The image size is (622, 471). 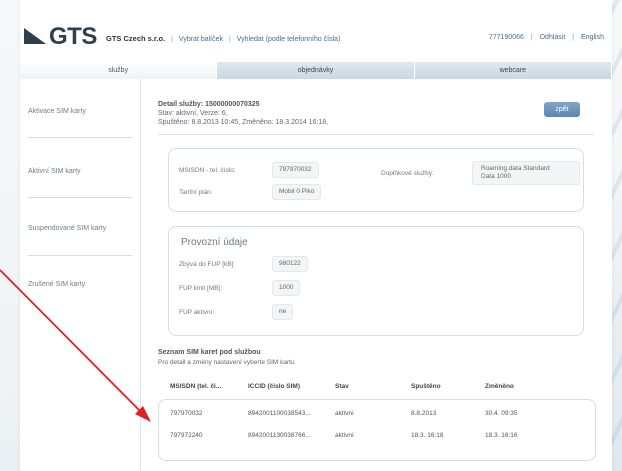 I want to click on tab-services: služby, so click(x=119, y=70).